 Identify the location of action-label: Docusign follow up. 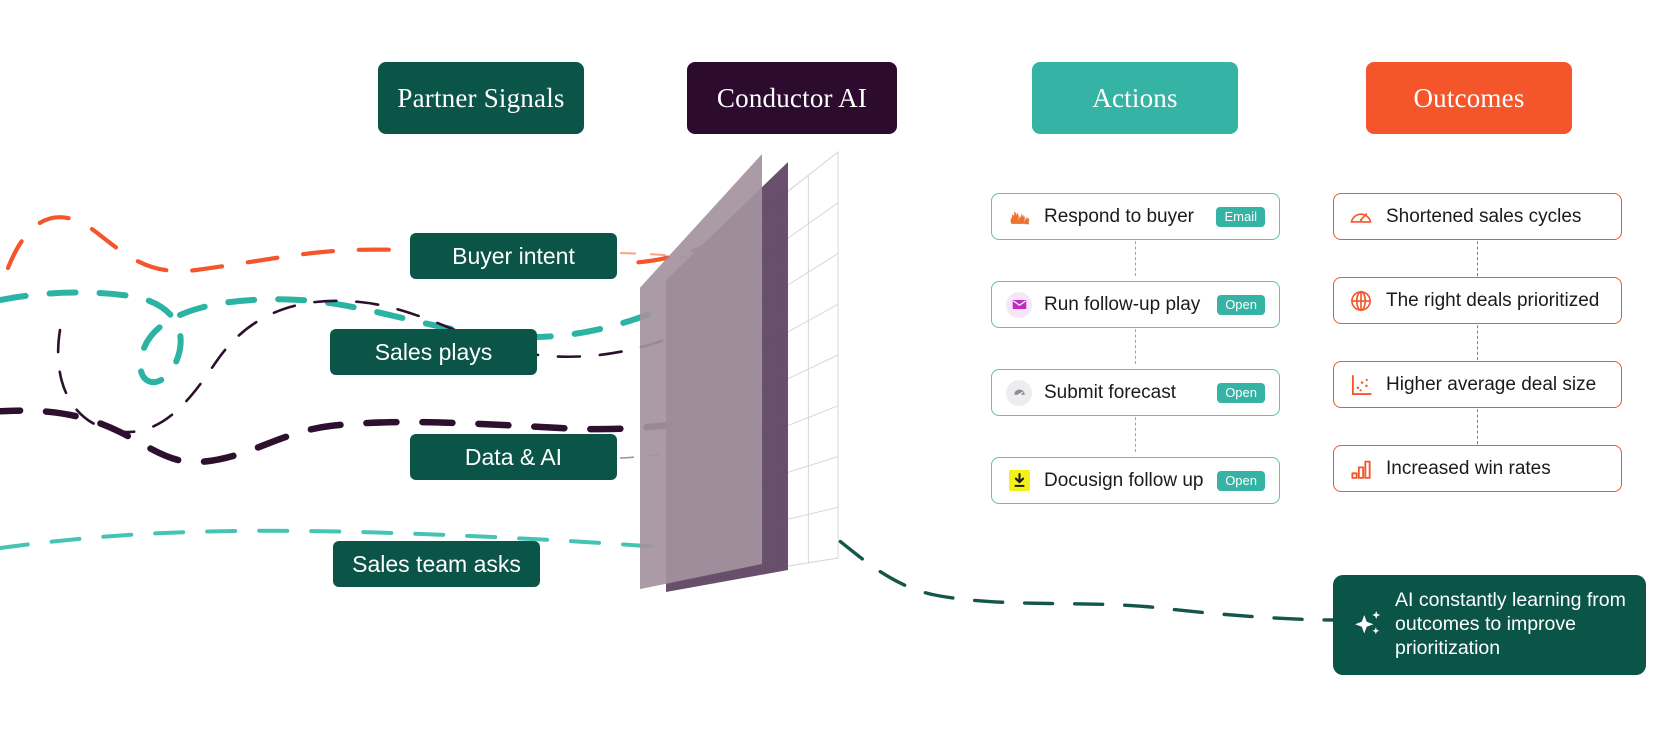
(1124, 480).